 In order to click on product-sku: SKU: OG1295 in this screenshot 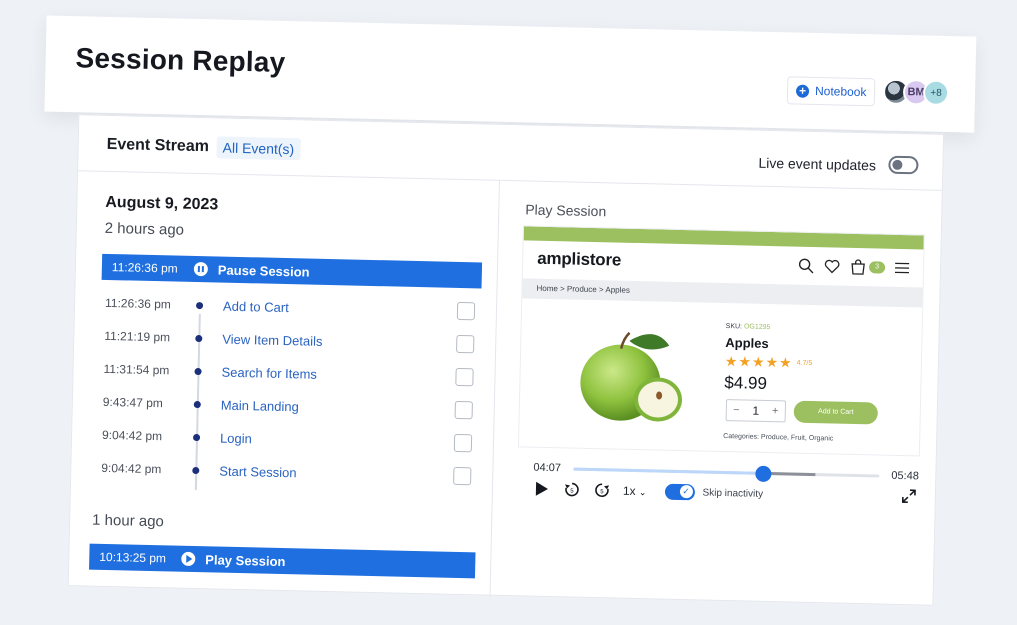, I will do `click(748, 327)`.